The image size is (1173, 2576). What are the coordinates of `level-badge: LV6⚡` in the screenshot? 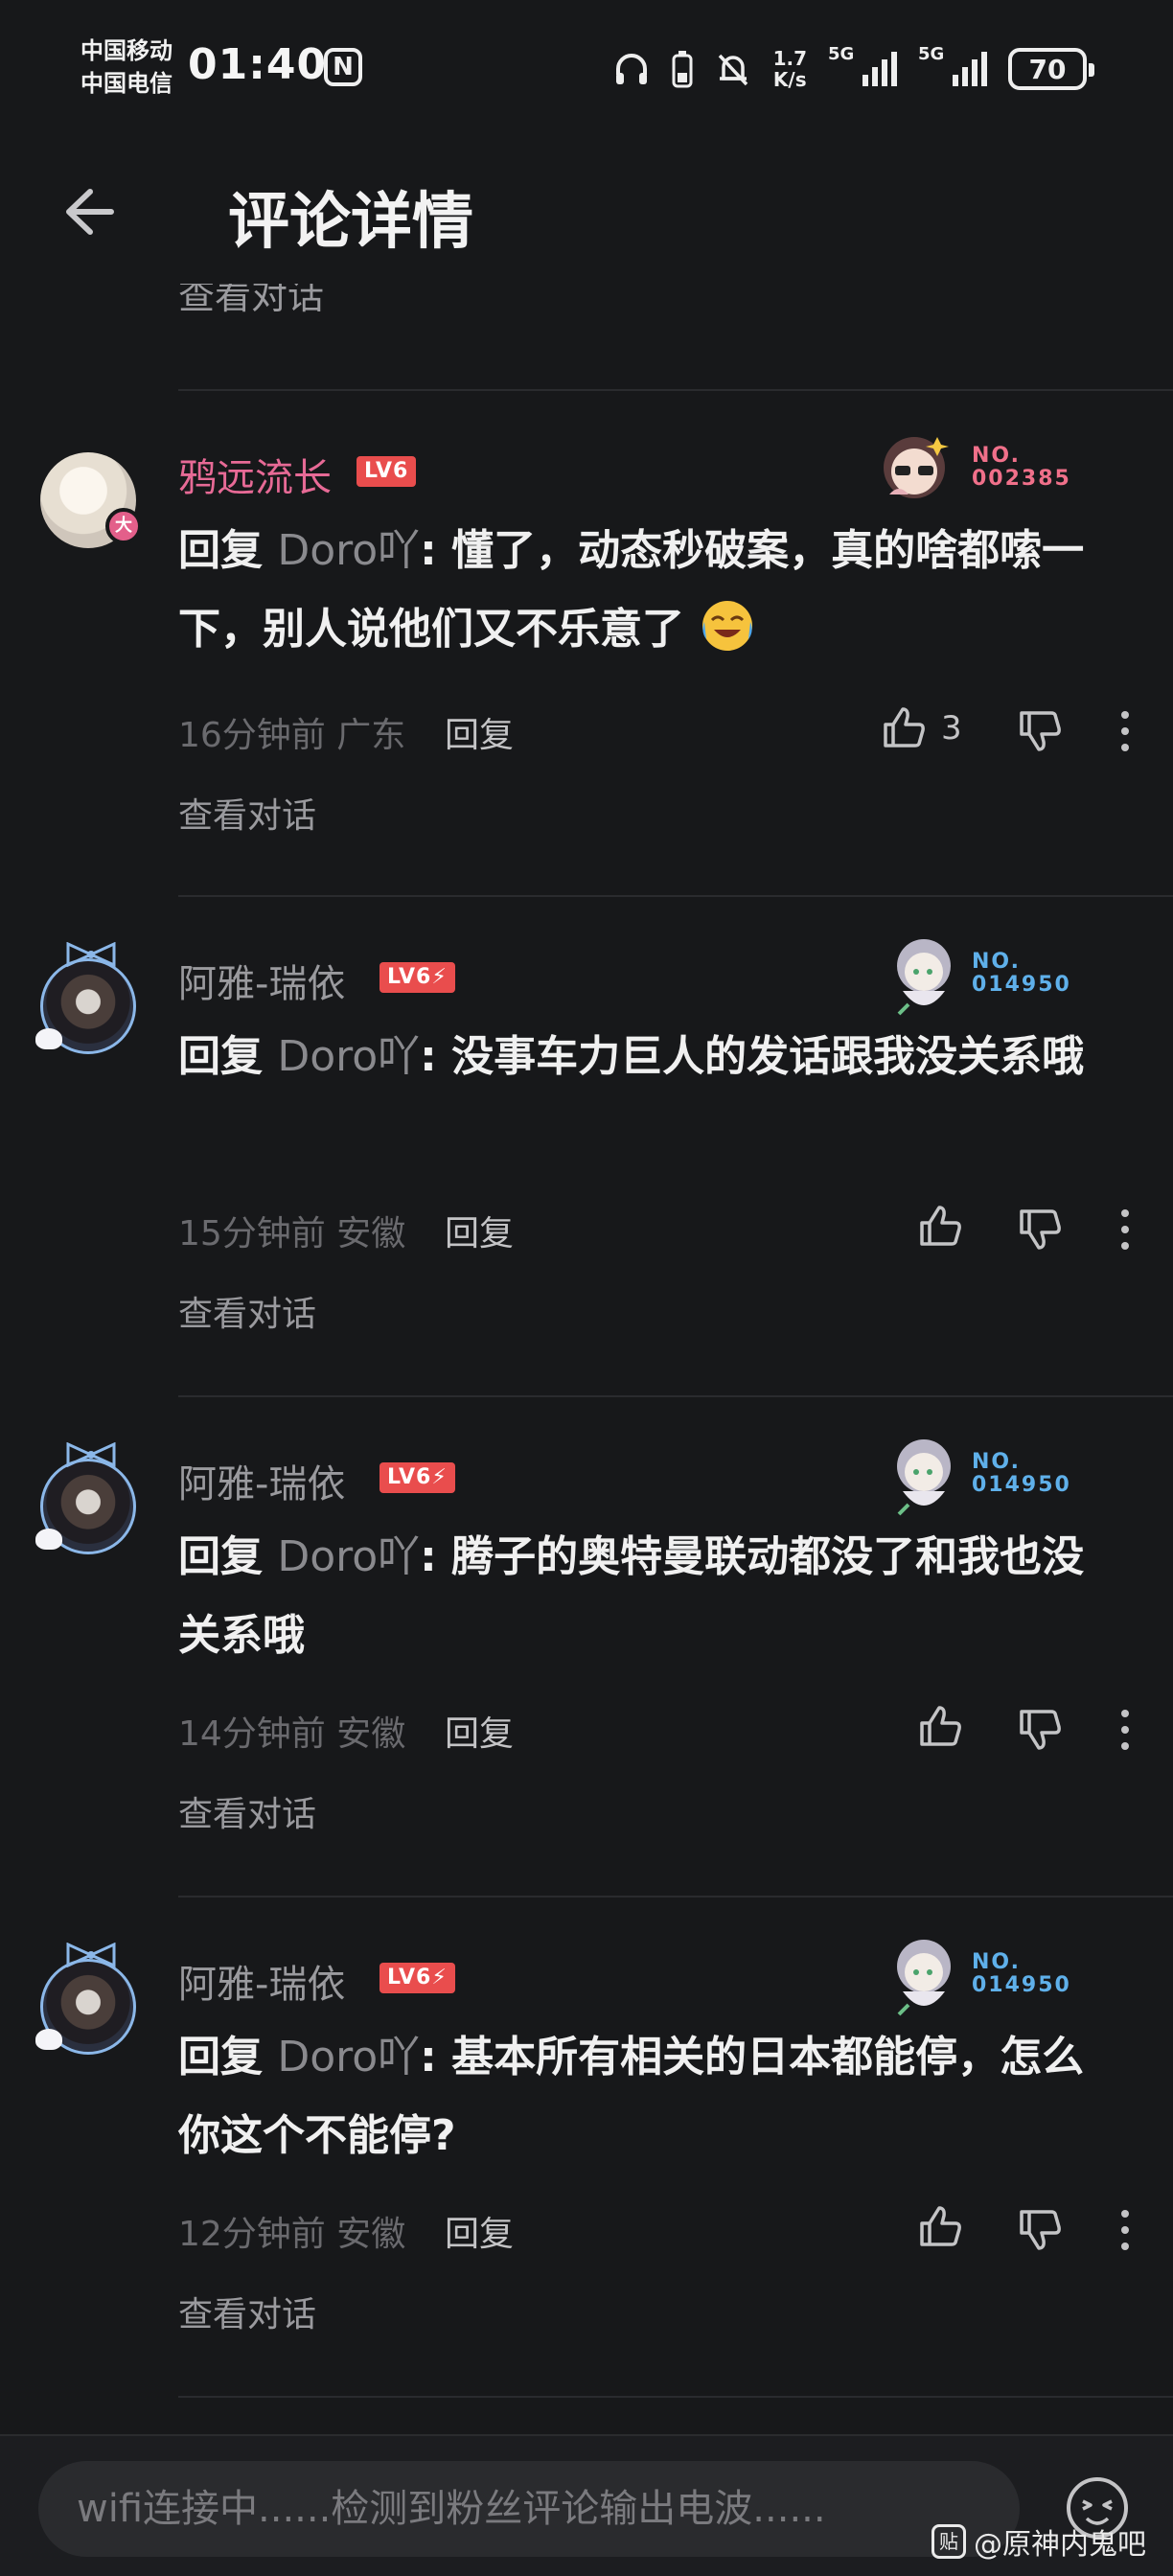 It's located at (417, 1477).